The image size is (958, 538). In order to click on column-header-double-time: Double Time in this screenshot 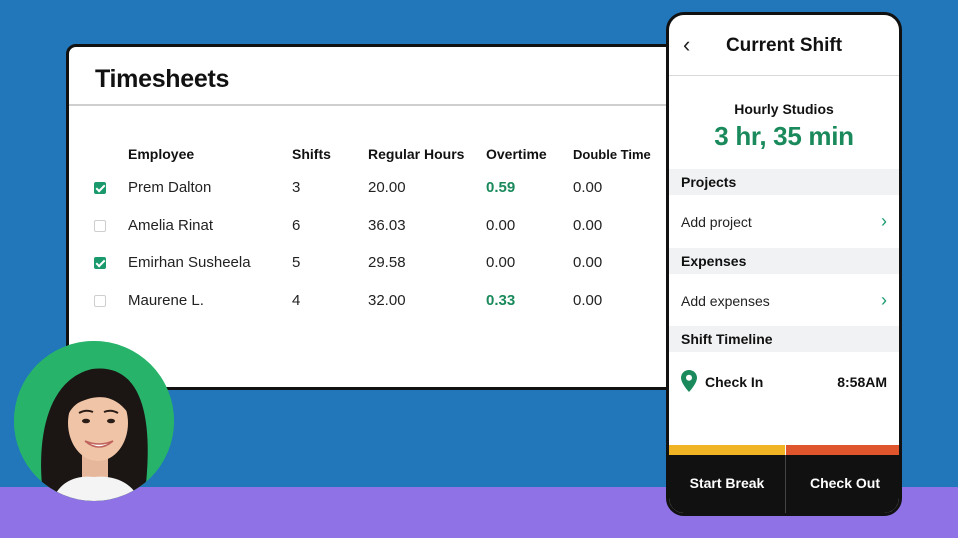, I will do `click(612, 154)`.